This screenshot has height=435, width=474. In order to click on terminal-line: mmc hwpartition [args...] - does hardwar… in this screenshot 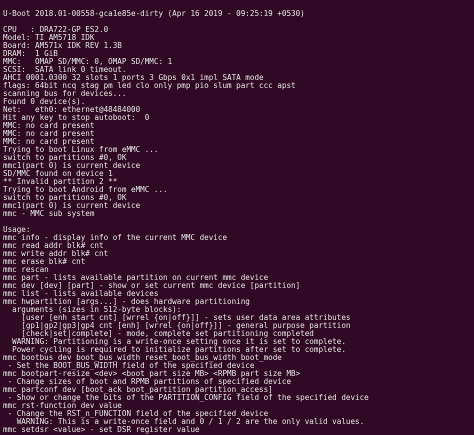, I will do `click(126, 302)`.